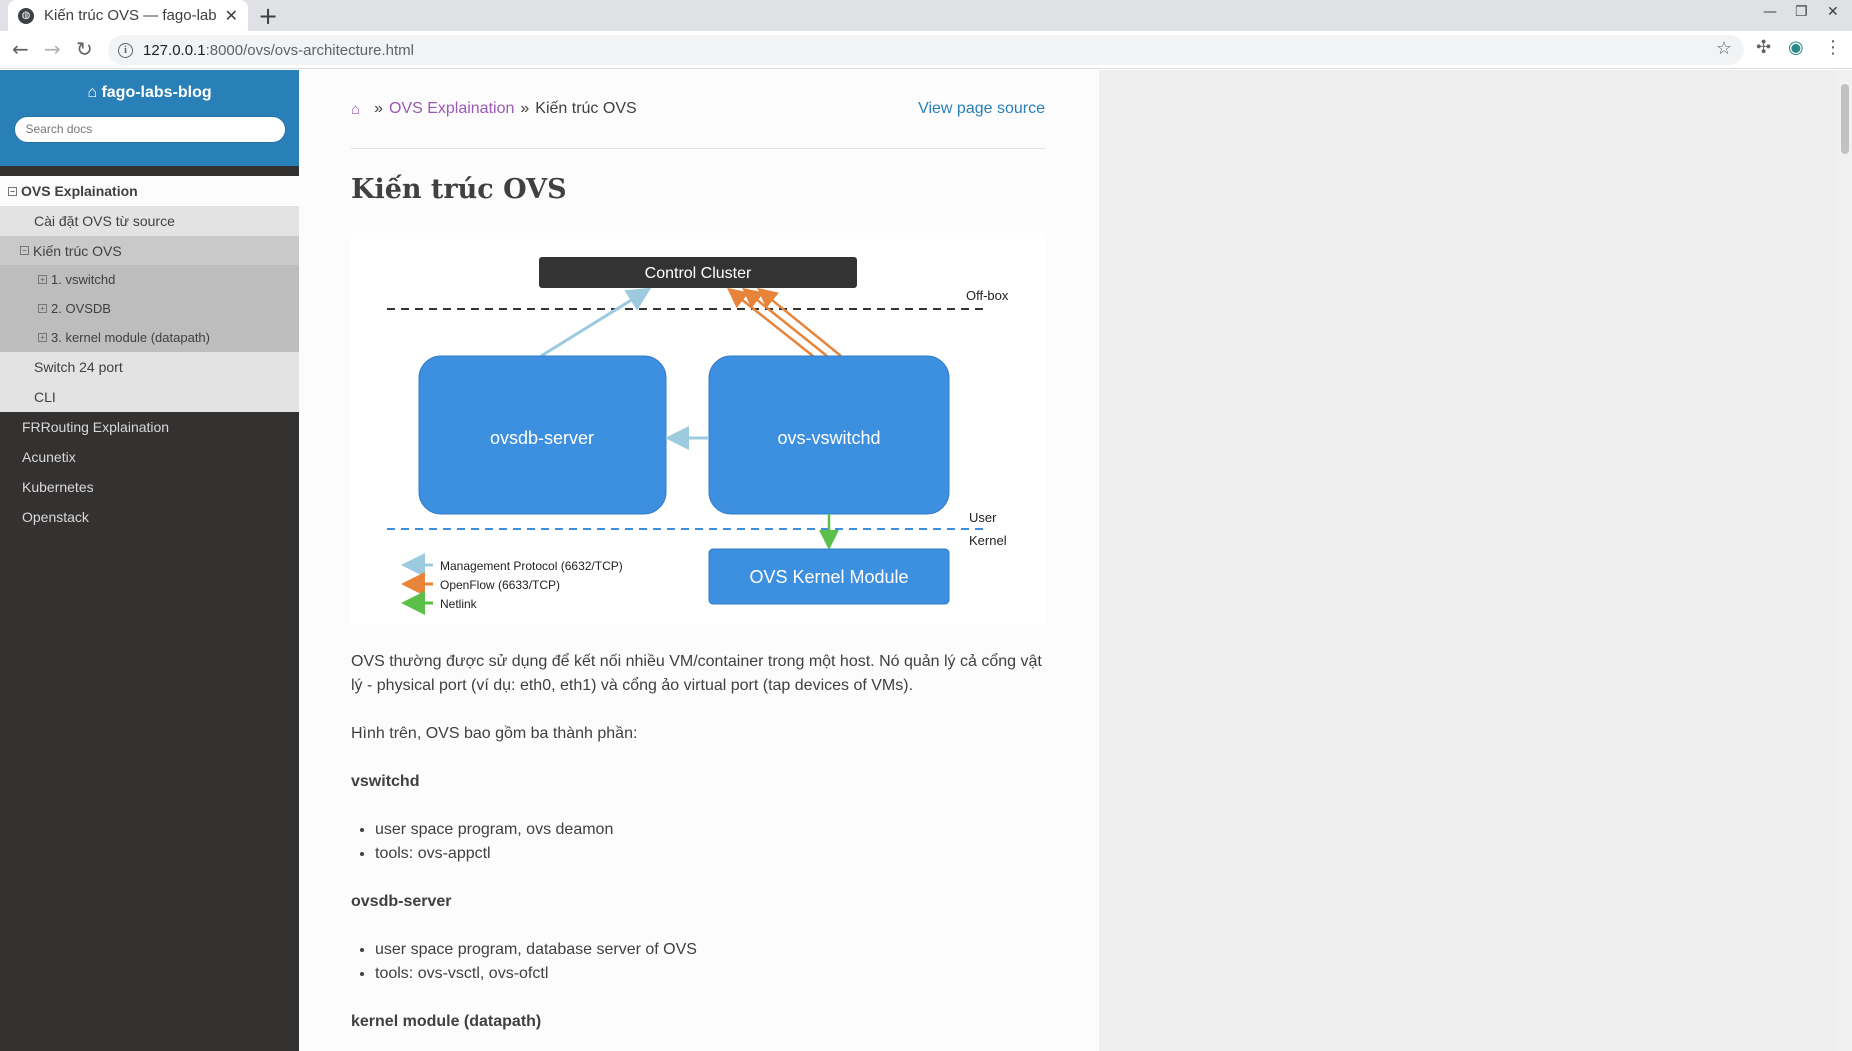 The height and width of the screenshot is (1051, 1852). Describe the element at coordinates (401, 901) in the screenshot. I see `heading-ovsdb-server: ovsdb-server` at that location.